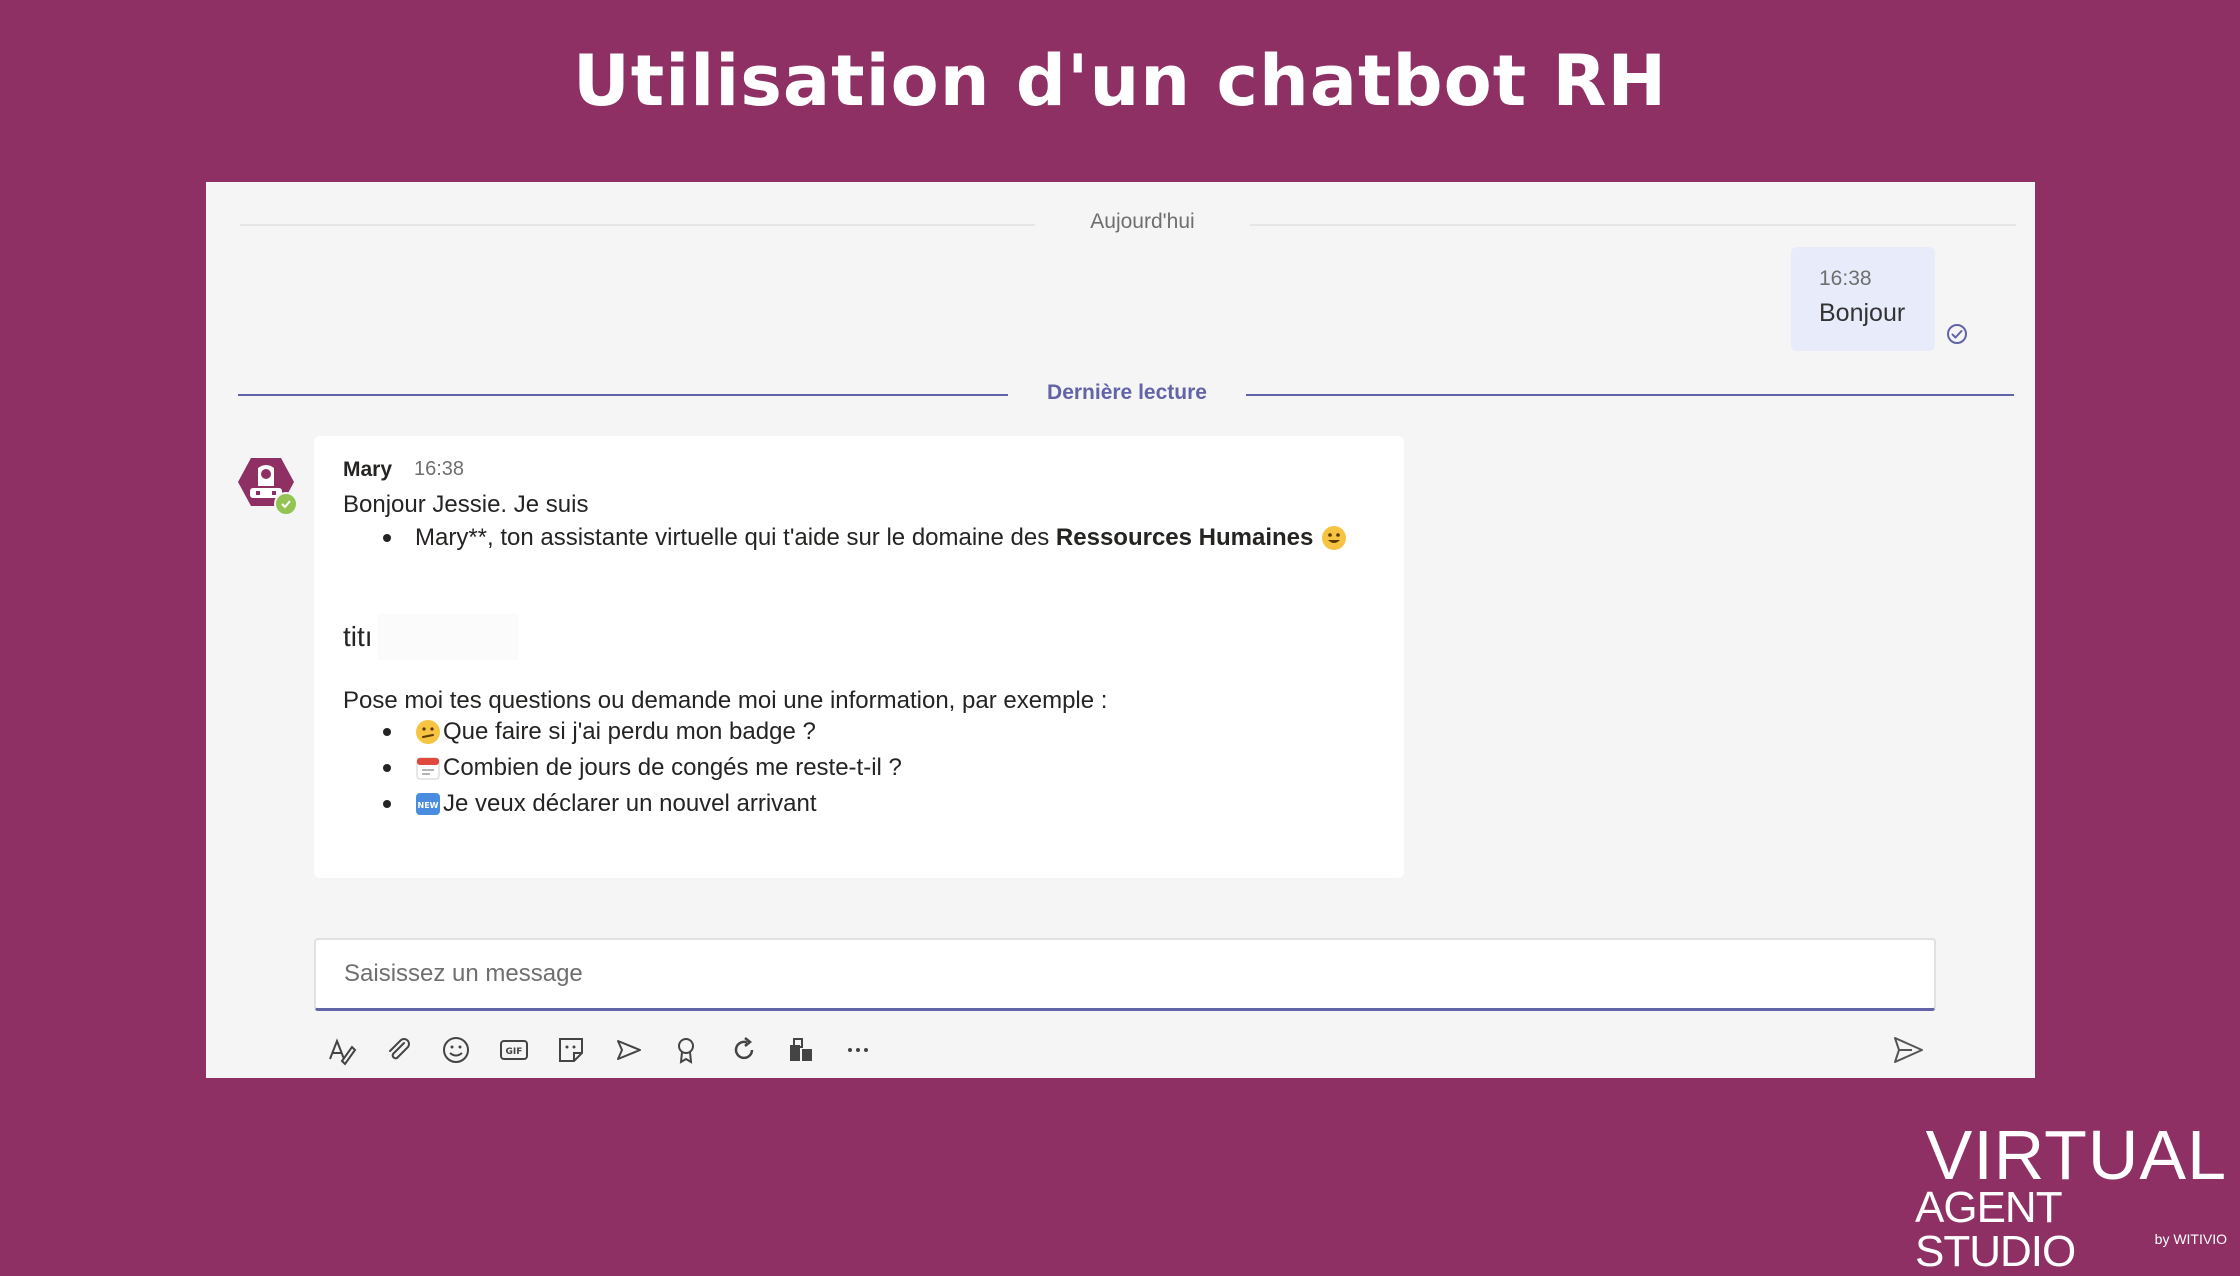 The height and width of the screenshot is (1276, 2240). I want to click on image-placeholder, so click(448, 637).